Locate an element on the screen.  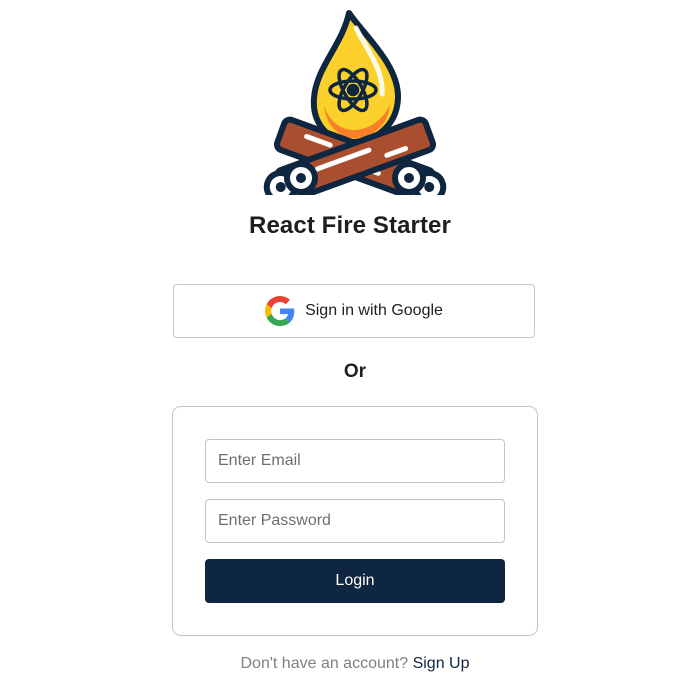
google-signin-button: Sign in with Google is located at coordinates (354, 311).